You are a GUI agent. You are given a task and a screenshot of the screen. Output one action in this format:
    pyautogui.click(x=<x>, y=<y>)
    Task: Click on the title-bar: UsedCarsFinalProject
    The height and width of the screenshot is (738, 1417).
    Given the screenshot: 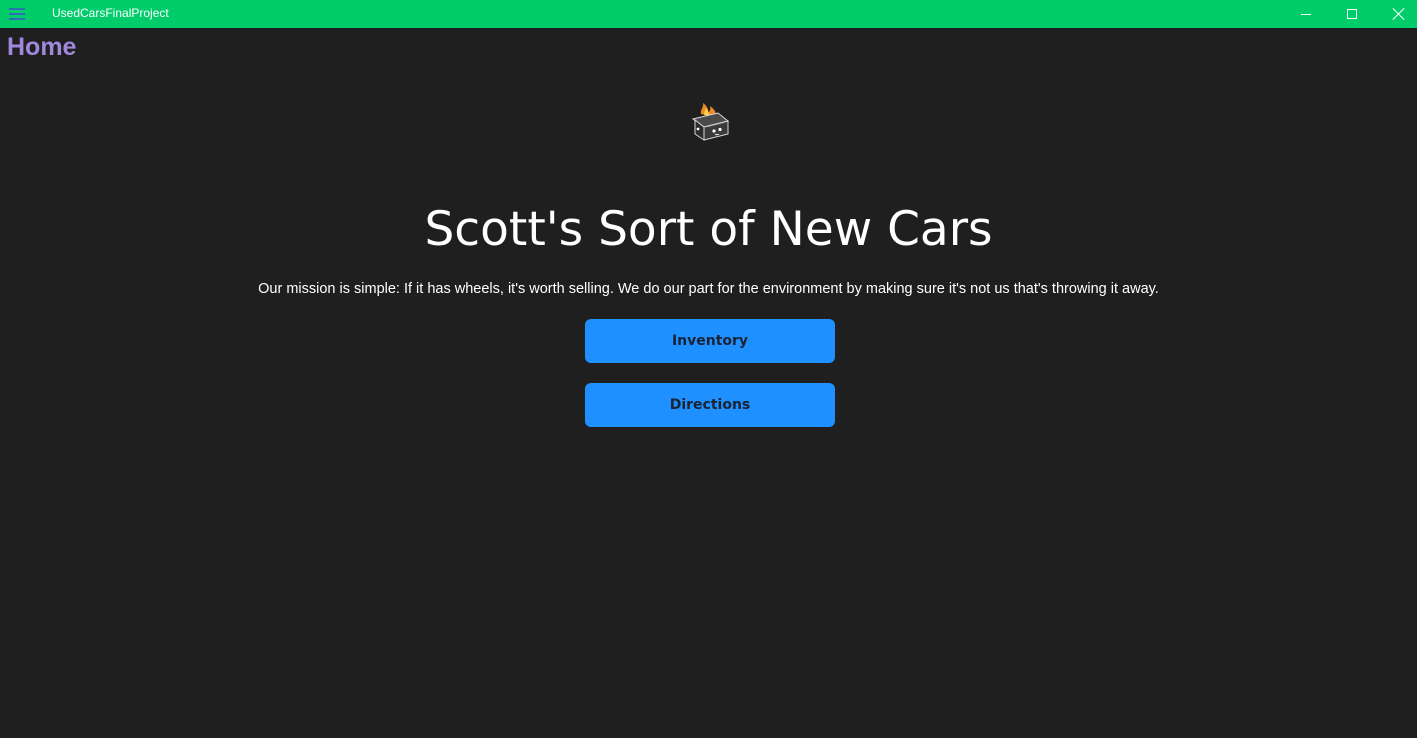 What is the action you would take?
    pyautogui.click(x=708, y=14)
    